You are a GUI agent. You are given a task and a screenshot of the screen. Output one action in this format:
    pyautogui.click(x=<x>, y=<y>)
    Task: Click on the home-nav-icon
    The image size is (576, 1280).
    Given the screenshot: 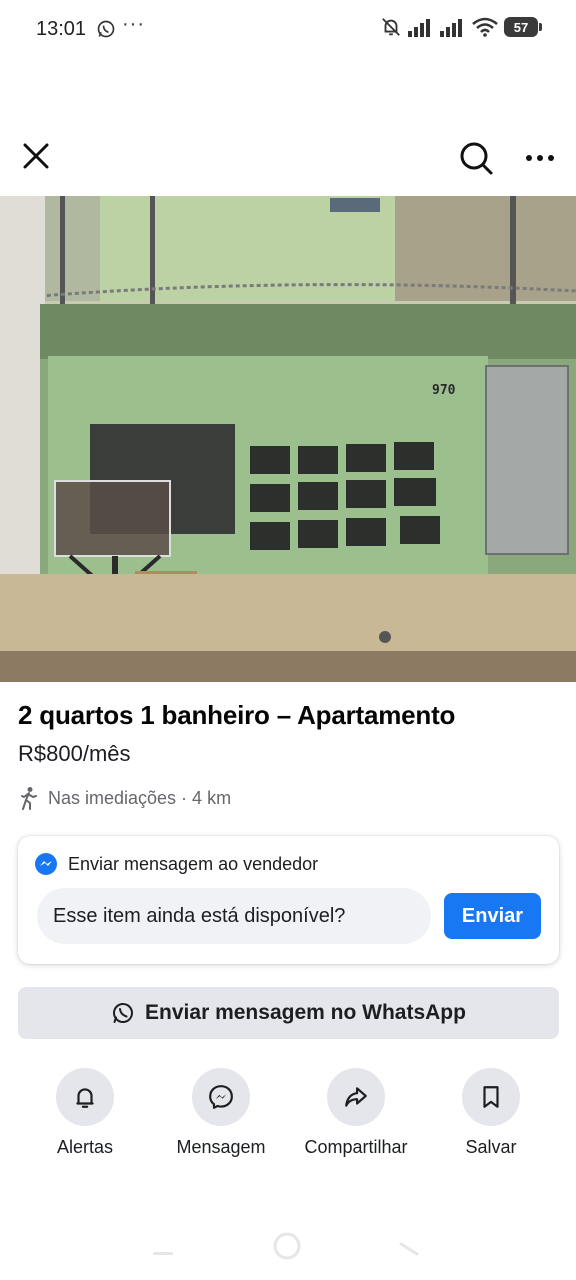 What is the action you would take?
    pyautogui.click(x=287, y=1246)
    